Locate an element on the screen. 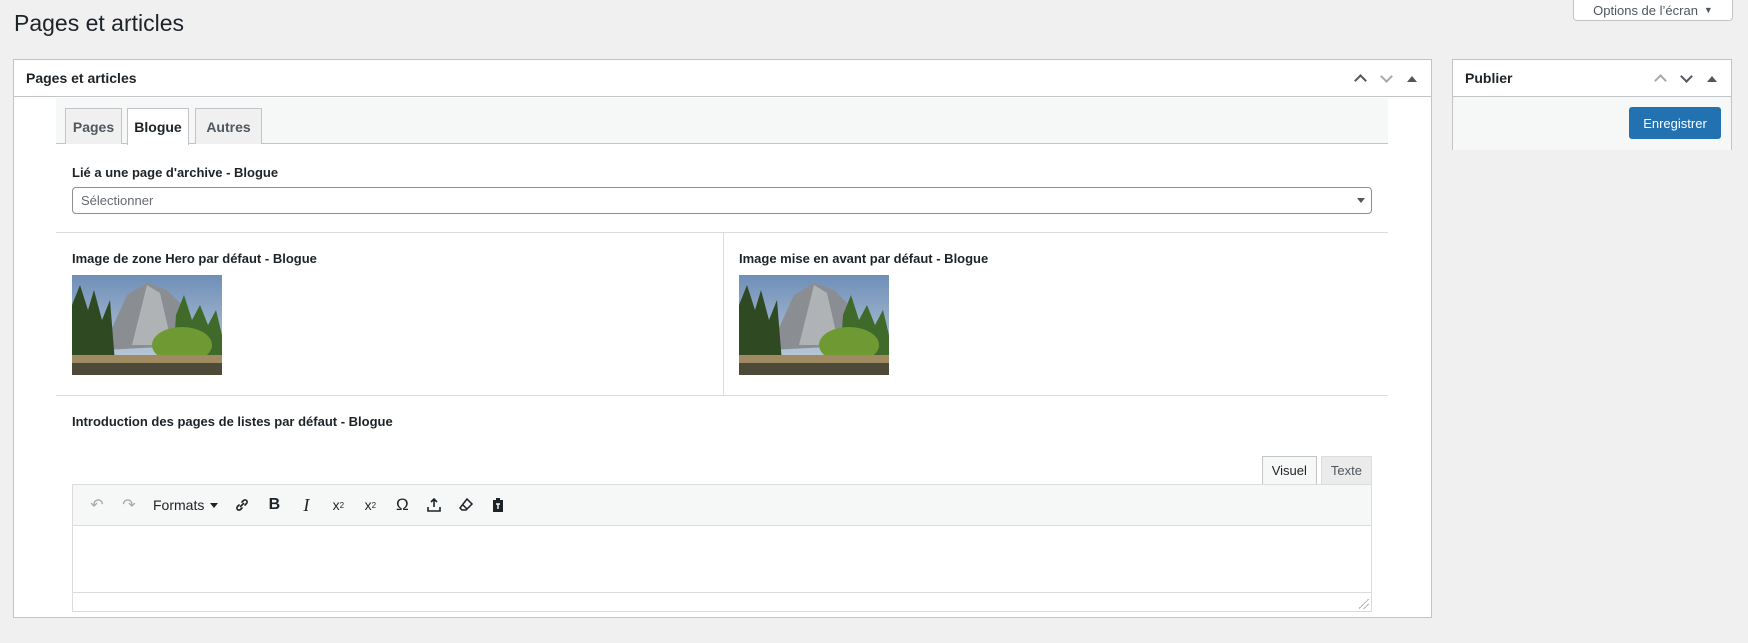 Image resolution: width=1748 pixels, height=643 pixels. page-title: Pages et articles is located at coordinates (99, 23).